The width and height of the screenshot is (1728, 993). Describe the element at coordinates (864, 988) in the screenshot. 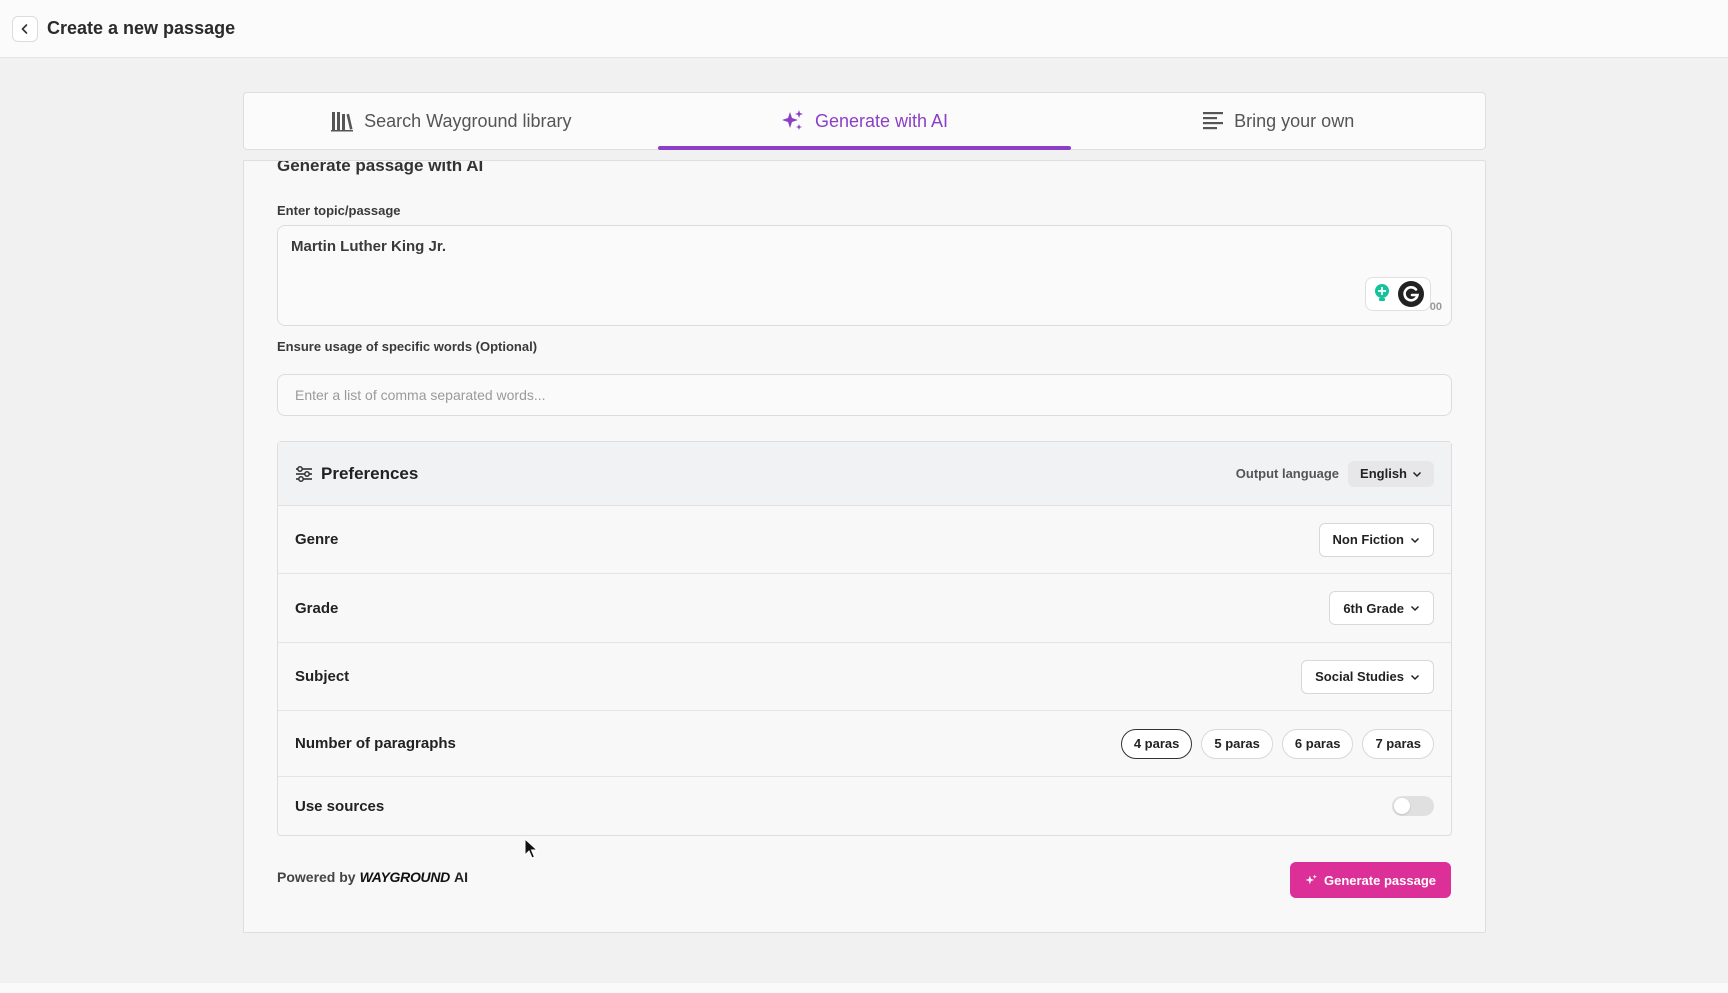

I see `bottom-strip` at that location.